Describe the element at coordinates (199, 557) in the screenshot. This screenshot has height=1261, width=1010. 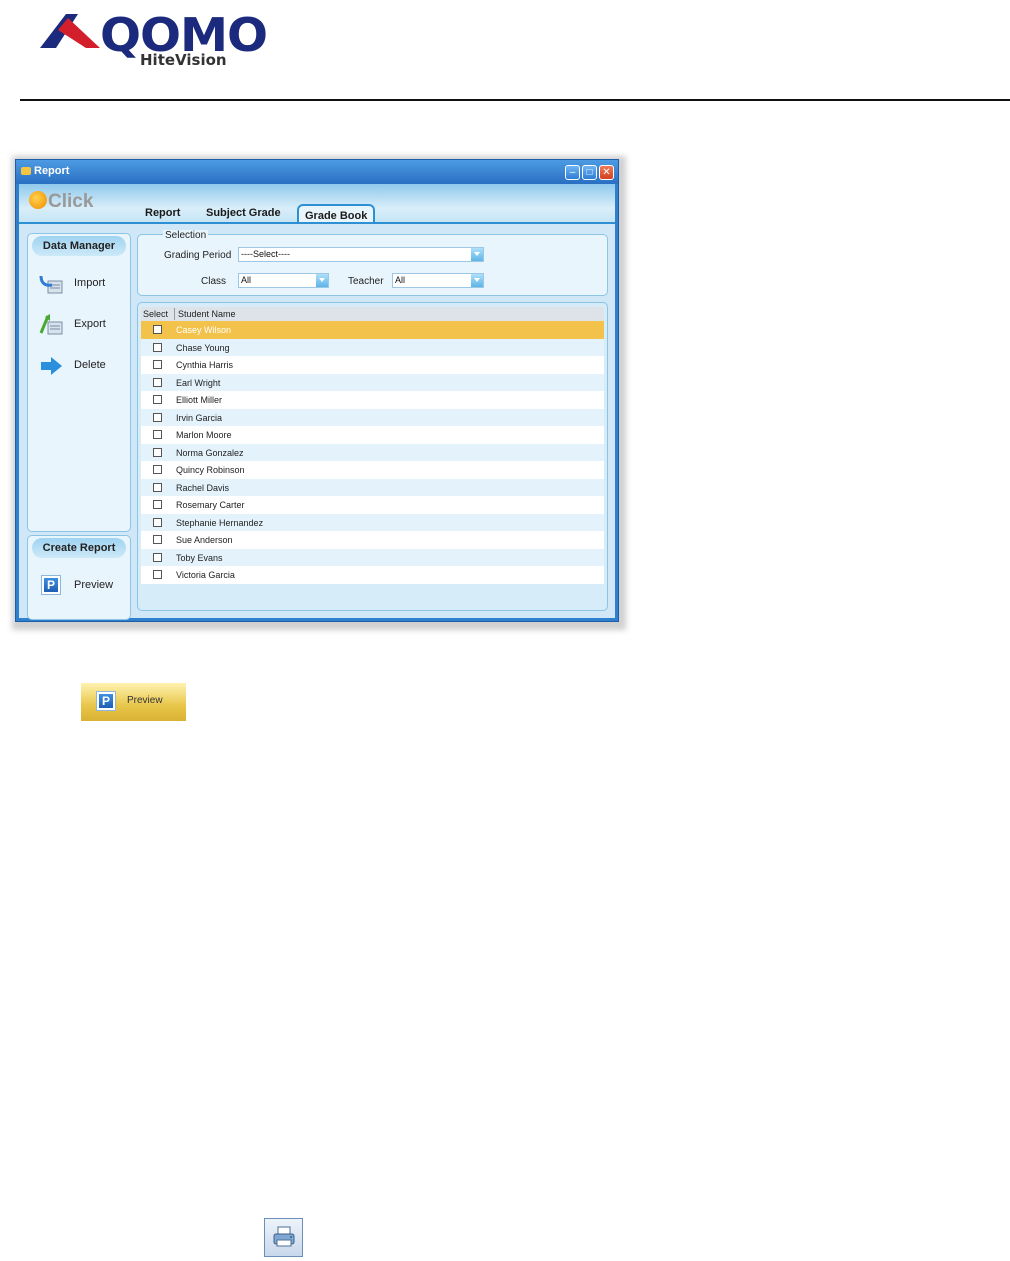
I see `student-name: Toby Evans` at that location.